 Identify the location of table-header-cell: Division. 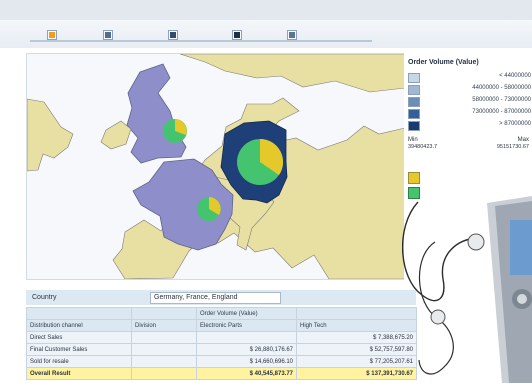
(164, 325).